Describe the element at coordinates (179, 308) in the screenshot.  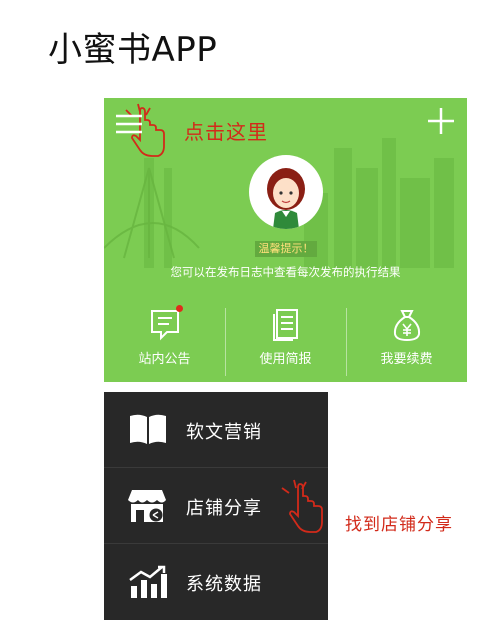
I see `notification-dot` at that location.